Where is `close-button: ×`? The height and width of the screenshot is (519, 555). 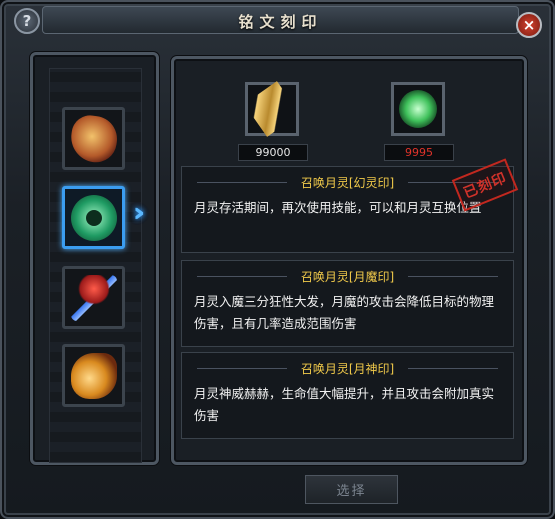 close-button: × is located at coordinates (529, 25).